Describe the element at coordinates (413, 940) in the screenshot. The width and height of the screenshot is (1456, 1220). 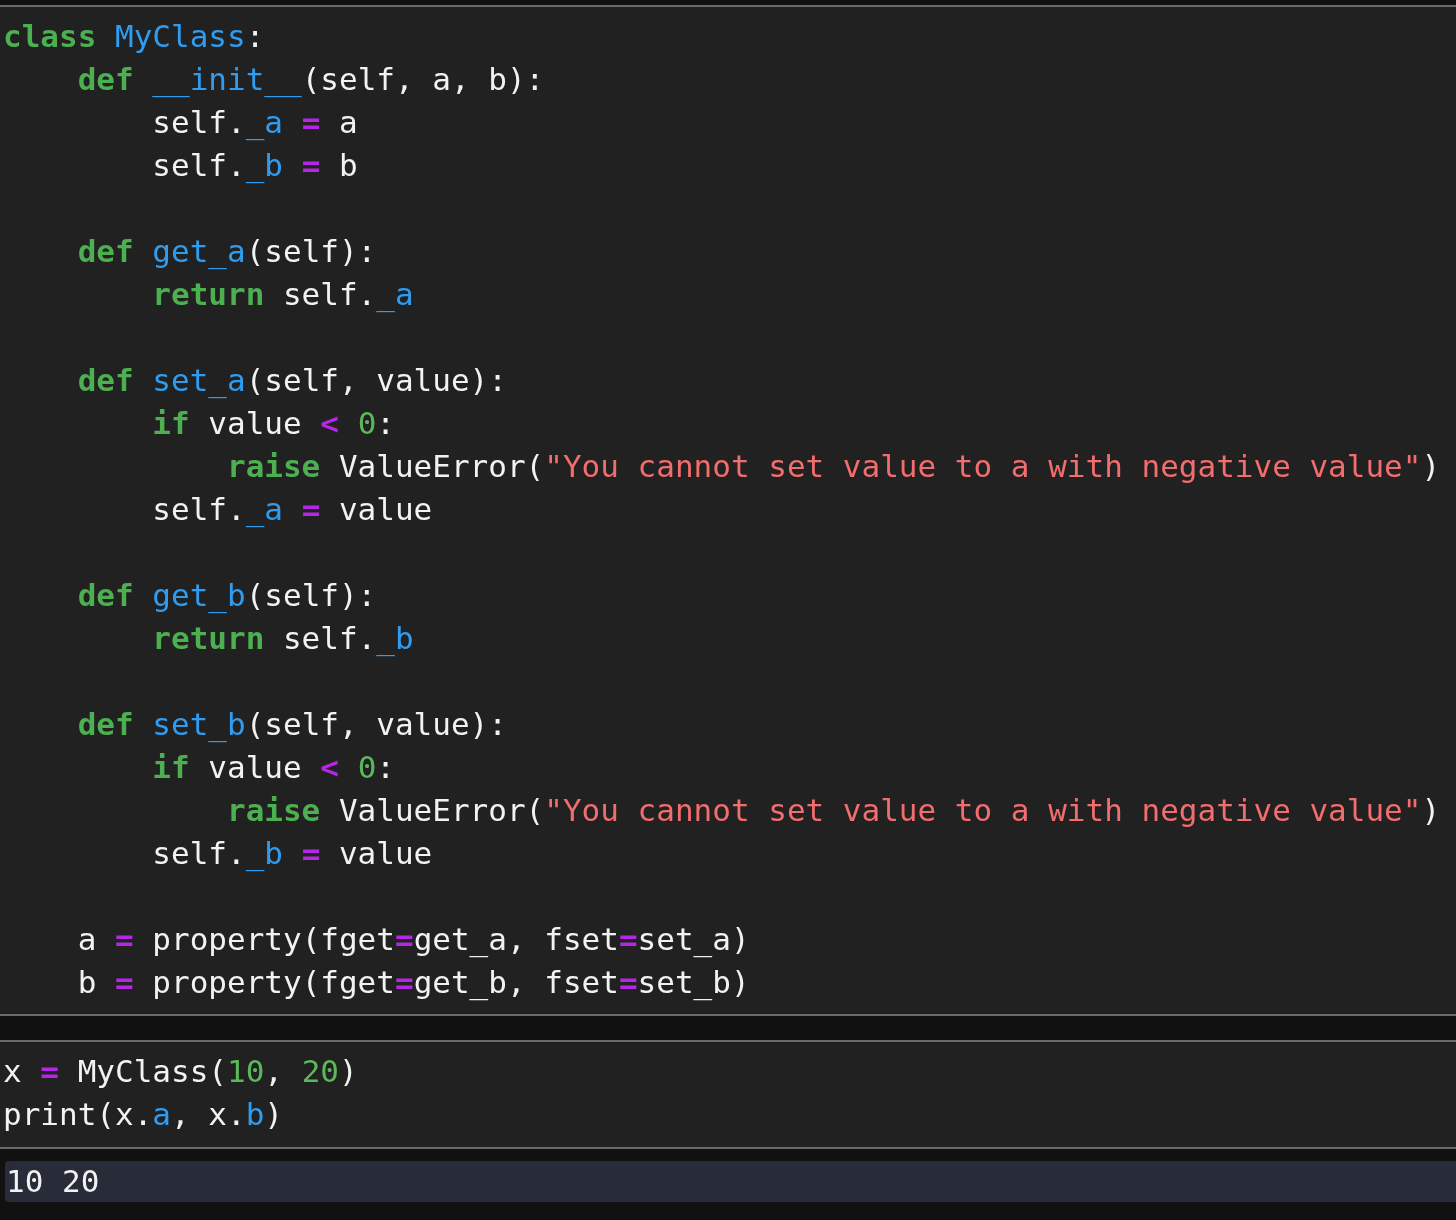
I see `code-line: a = property(fget=get_a, fset=set_a)` at that location.